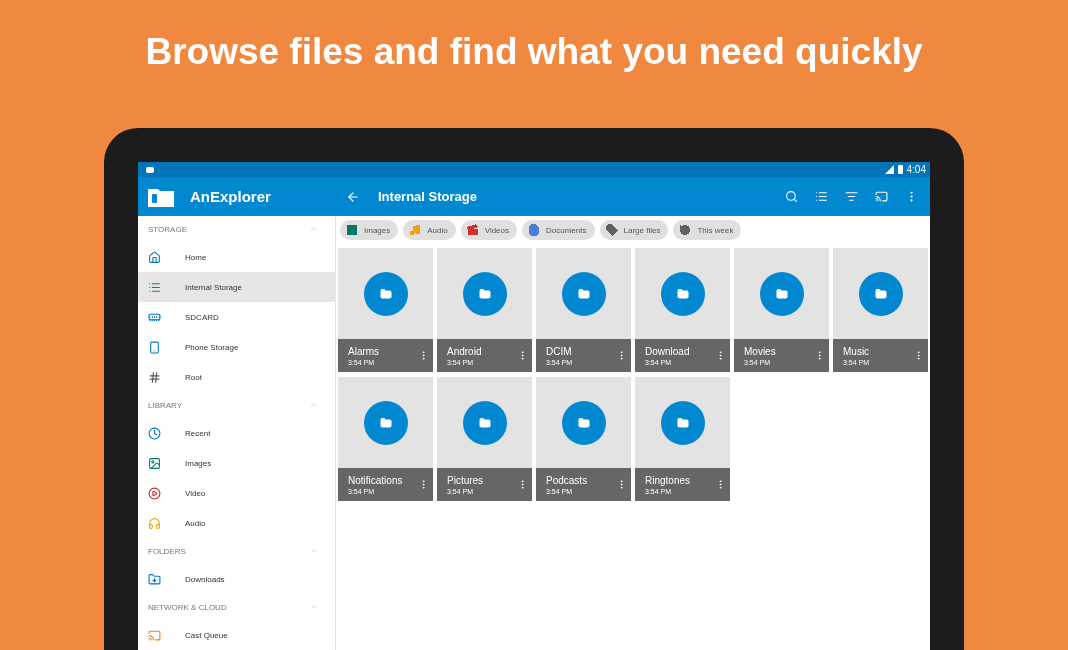 Image resolution: width=1068 pixels, height=650 pixels. What do you see at coordinates (236, 377) in the screenshot?
I see `sidebar-item: Root` at bounding box center [236, 377].